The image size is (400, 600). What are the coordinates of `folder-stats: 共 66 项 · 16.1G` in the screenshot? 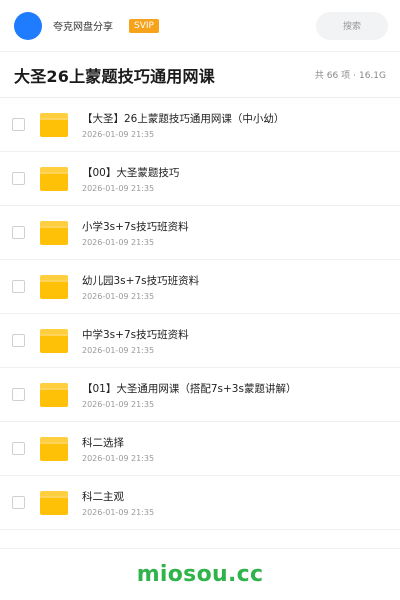 It's located at (350, 74).